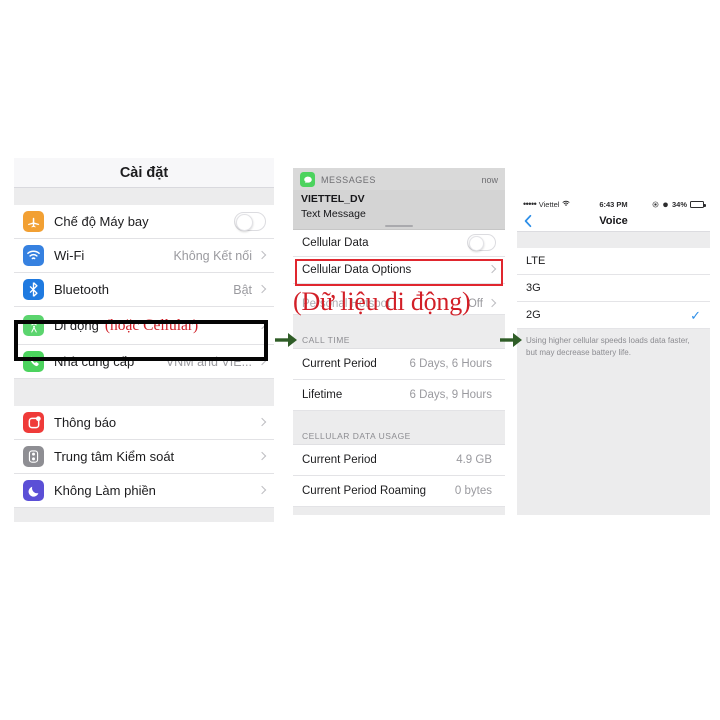  What do you see at coordinates (382, 301) in the screenshot?
I see `cellular-data-options-annotation: (Dữ liệu di động)` at bounding box center [382, 301].